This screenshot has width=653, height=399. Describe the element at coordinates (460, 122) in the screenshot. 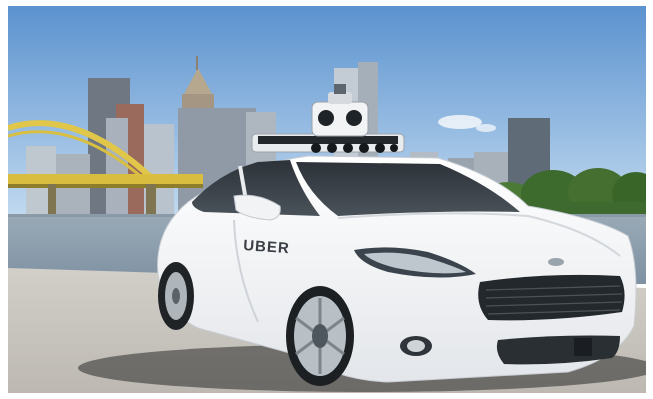

I see `cloud` at that location.